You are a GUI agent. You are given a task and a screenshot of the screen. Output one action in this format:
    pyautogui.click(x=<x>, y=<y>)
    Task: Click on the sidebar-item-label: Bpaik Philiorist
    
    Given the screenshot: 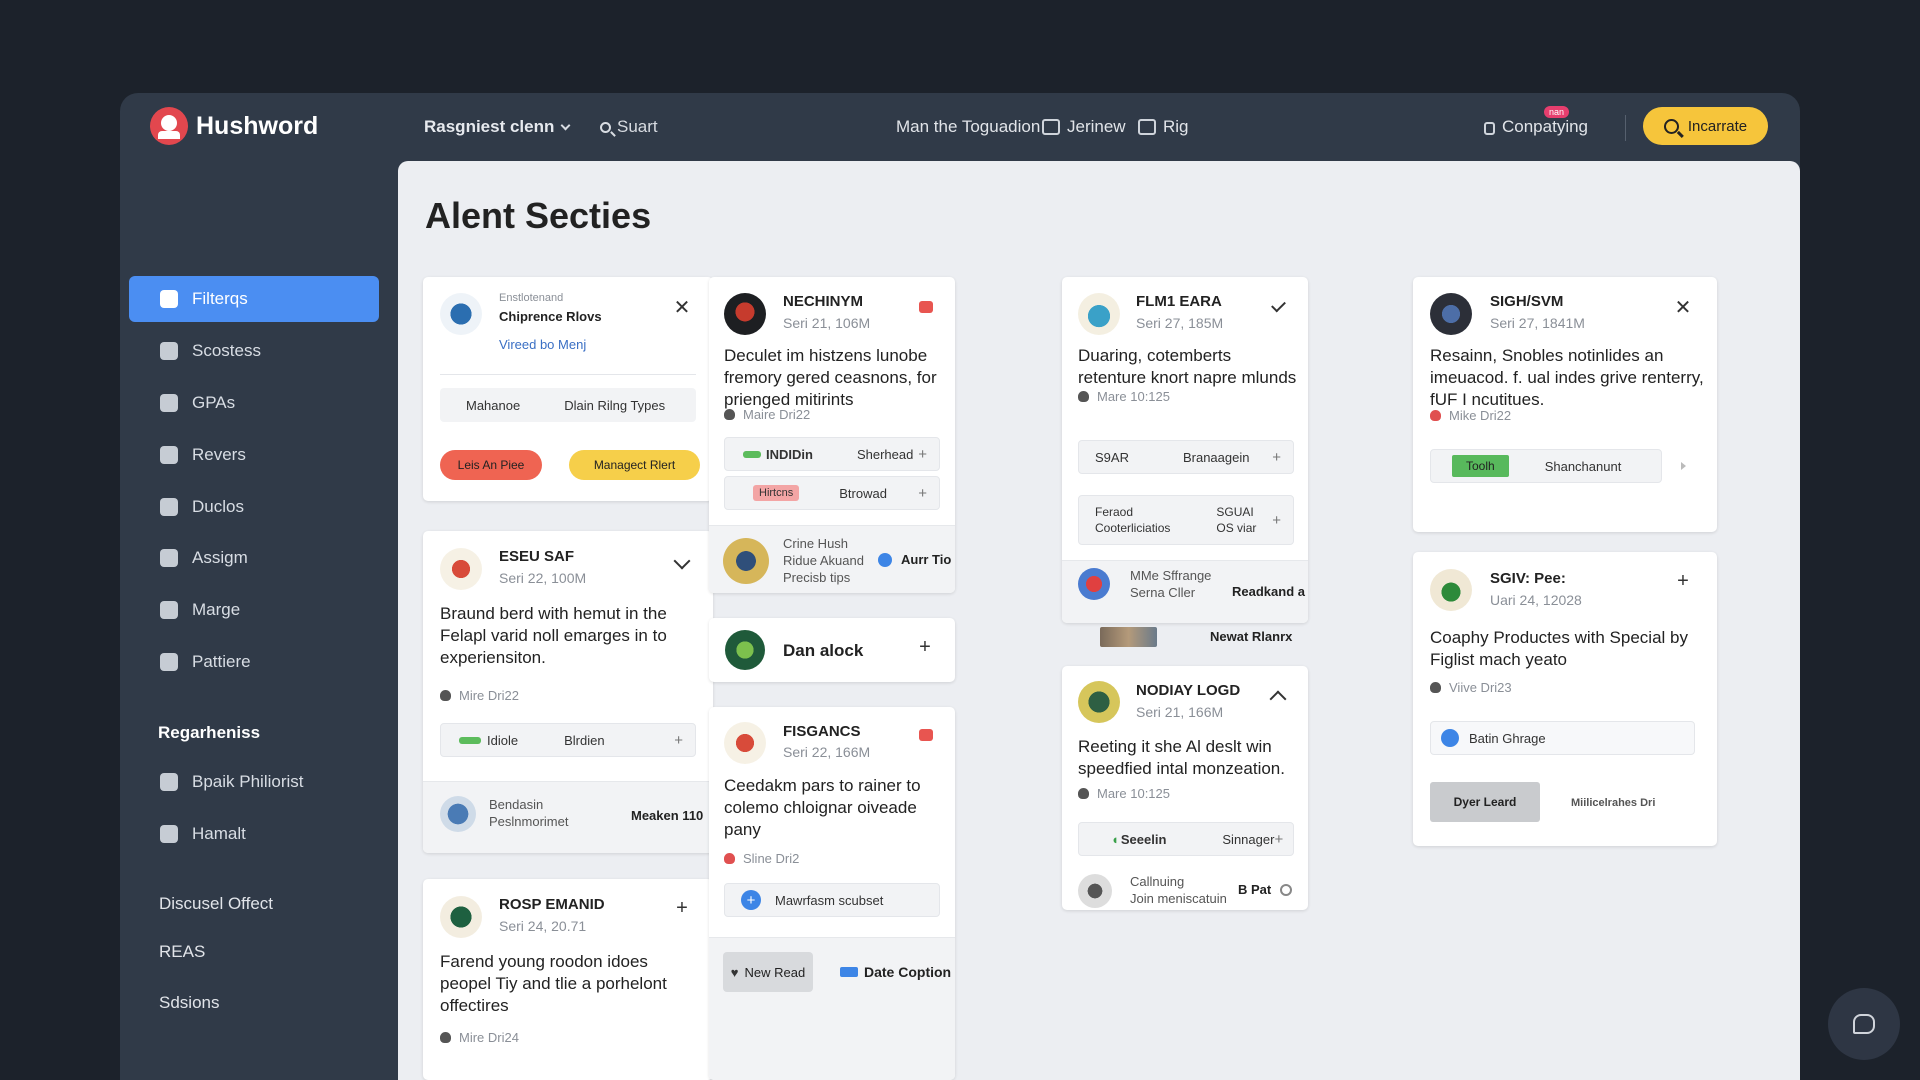 What is the action you would take?
    pyautogui.click(x=248, y=781)
    